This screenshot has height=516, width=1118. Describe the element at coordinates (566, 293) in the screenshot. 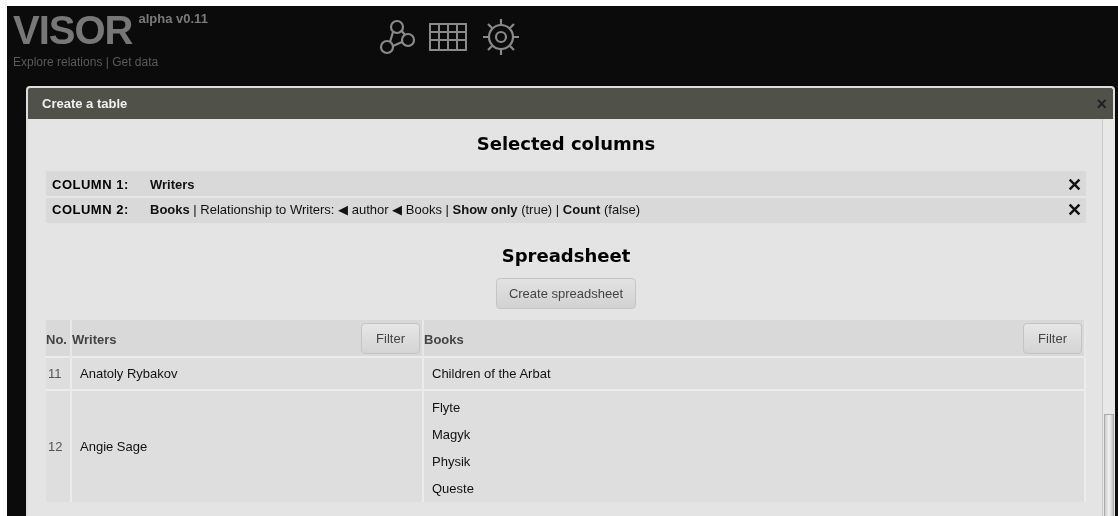

I see `create-spreadsheet-button: Create spreadsheet` at that location.